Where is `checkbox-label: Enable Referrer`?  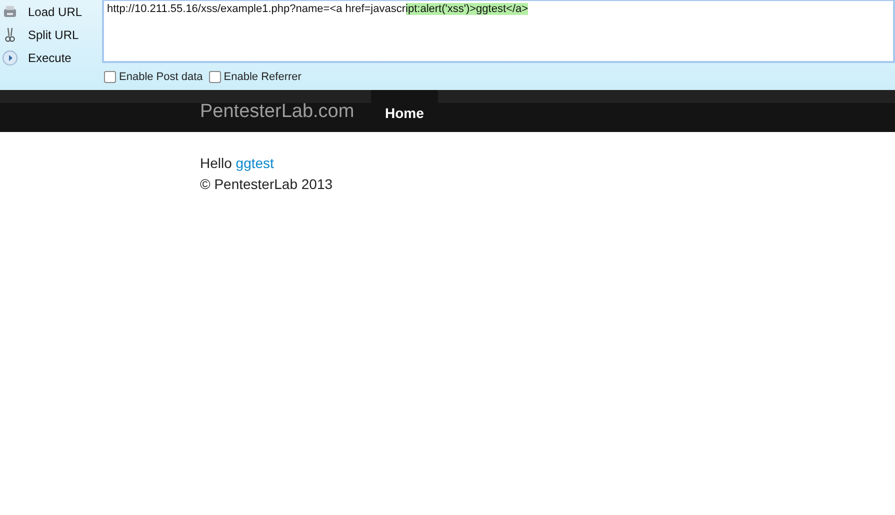 checkbox-label: Enable Referrer is located at coordinates (263, 77).